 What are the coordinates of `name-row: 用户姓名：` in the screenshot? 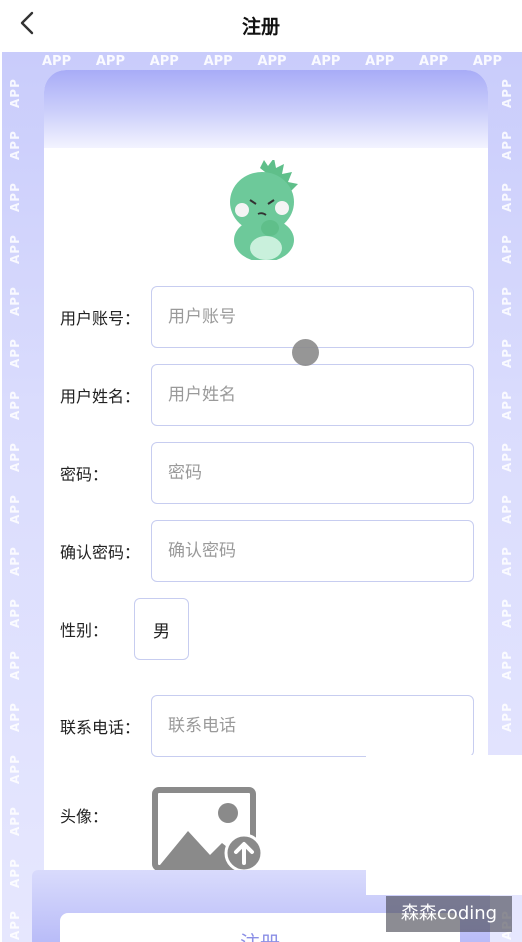 It's located at (267, 395).